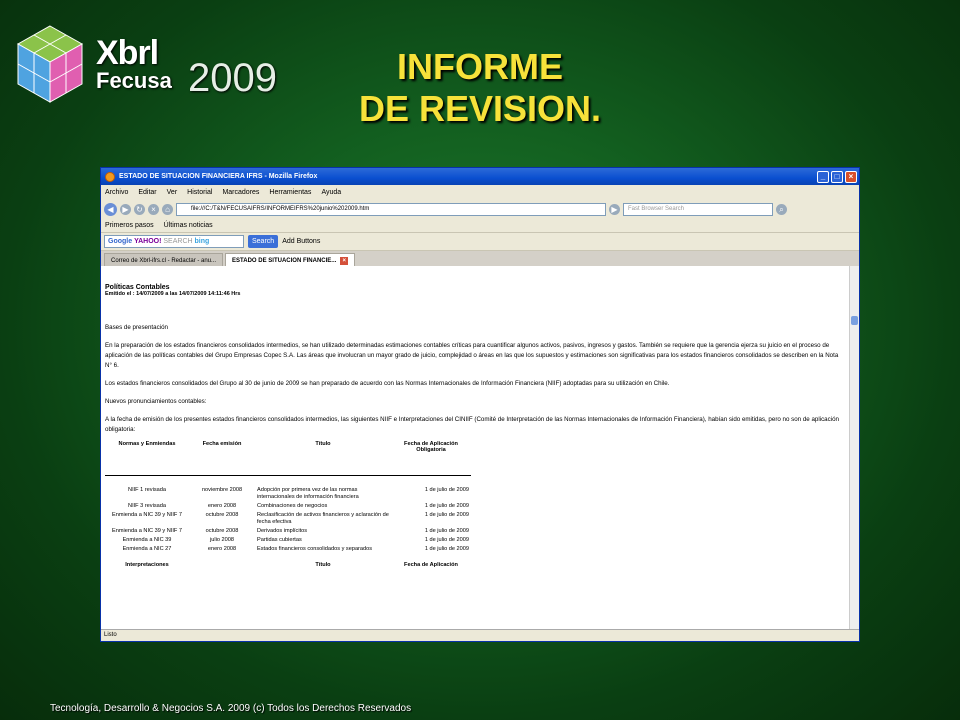 This screenshot has height=720, width=960. I want to click on section-title-bases: Bases de presentación, so click(136, 327).